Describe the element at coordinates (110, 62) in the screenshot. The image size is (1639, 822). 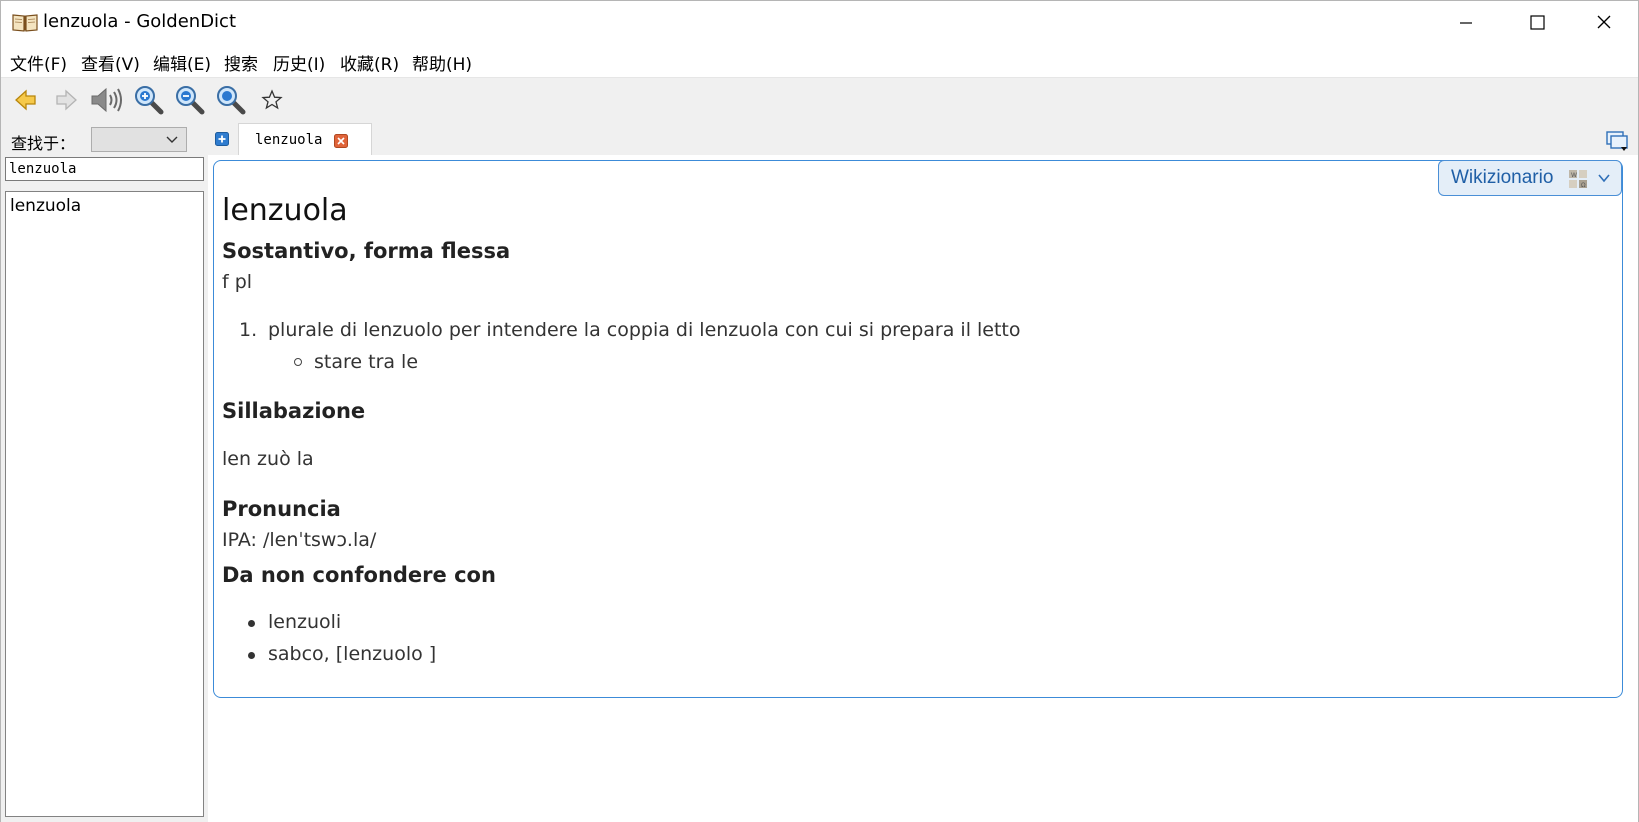
I see `menu-view: 查看(V)` at that location.